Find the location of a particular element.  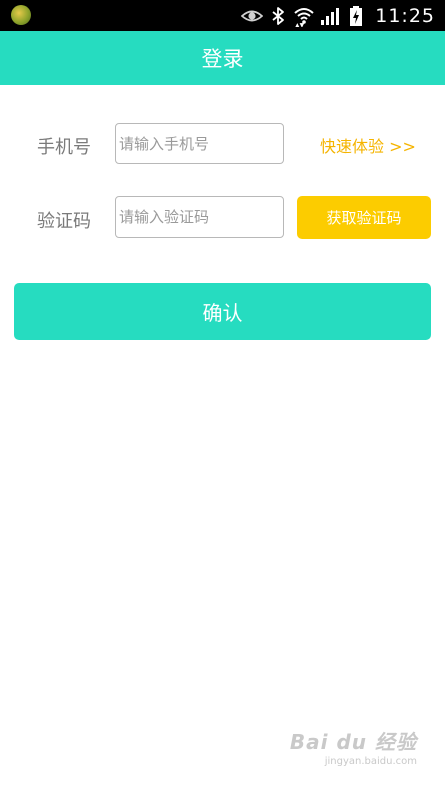

status-icons: ▲▼ 11:25 is located at coordinates (343, 15).